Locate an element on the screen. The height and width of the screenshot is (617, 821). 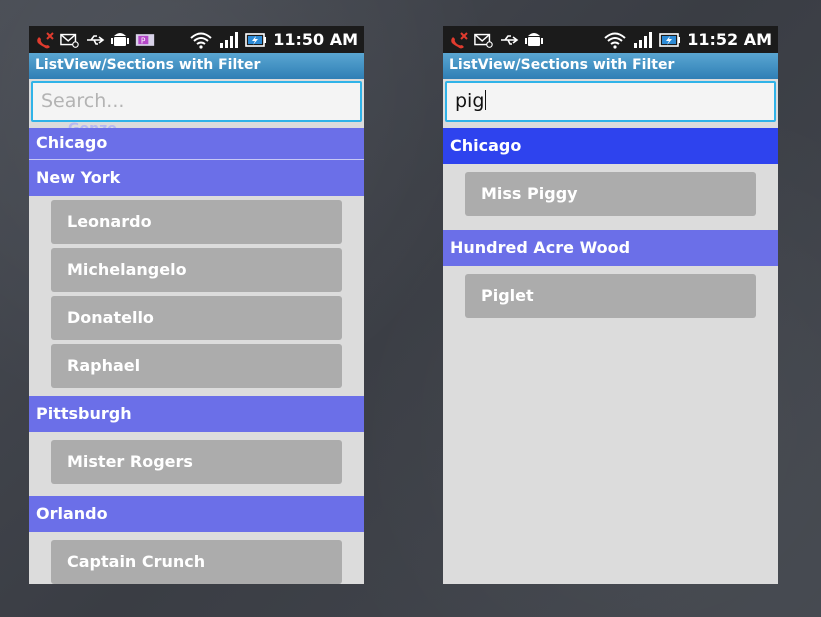
section-header: Hundred Acre Wood is located at coordinates (610, 248).